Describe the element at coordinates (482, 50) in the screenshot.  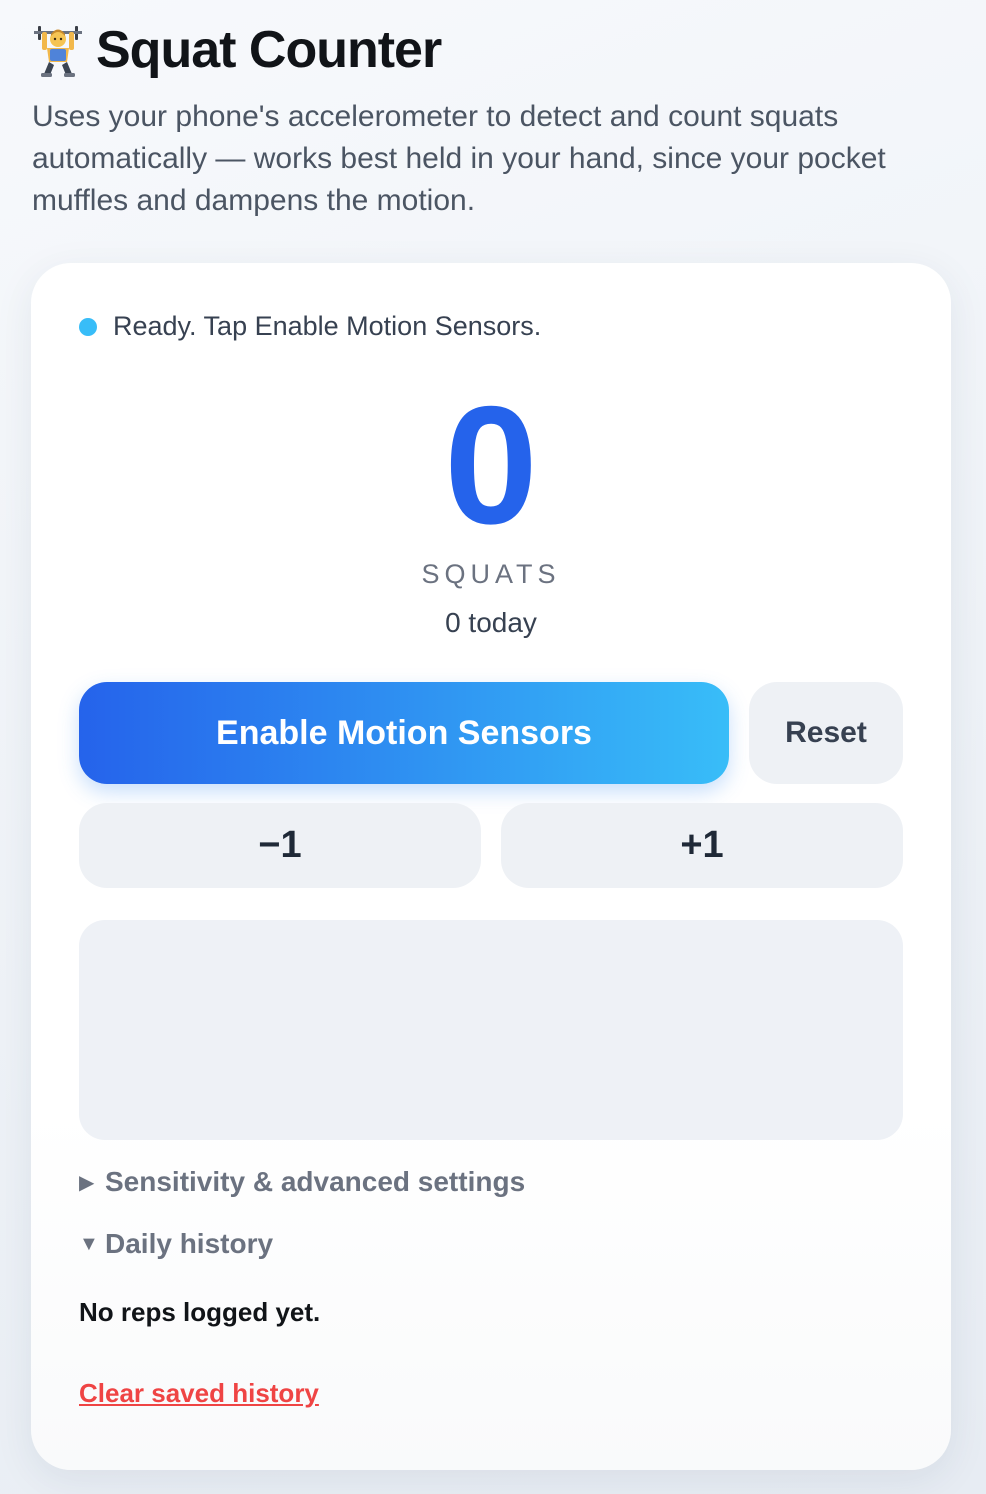
I see `title-row: Squat Counter` at that location.